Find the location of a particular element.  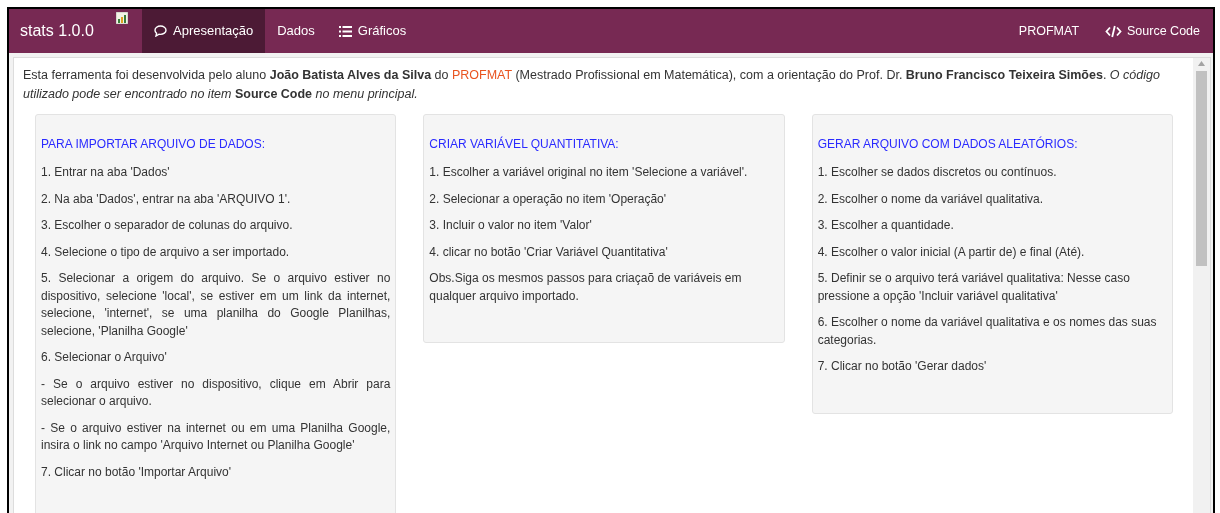

profmat-link: PROFMAT is located at coordinates (481, 75).